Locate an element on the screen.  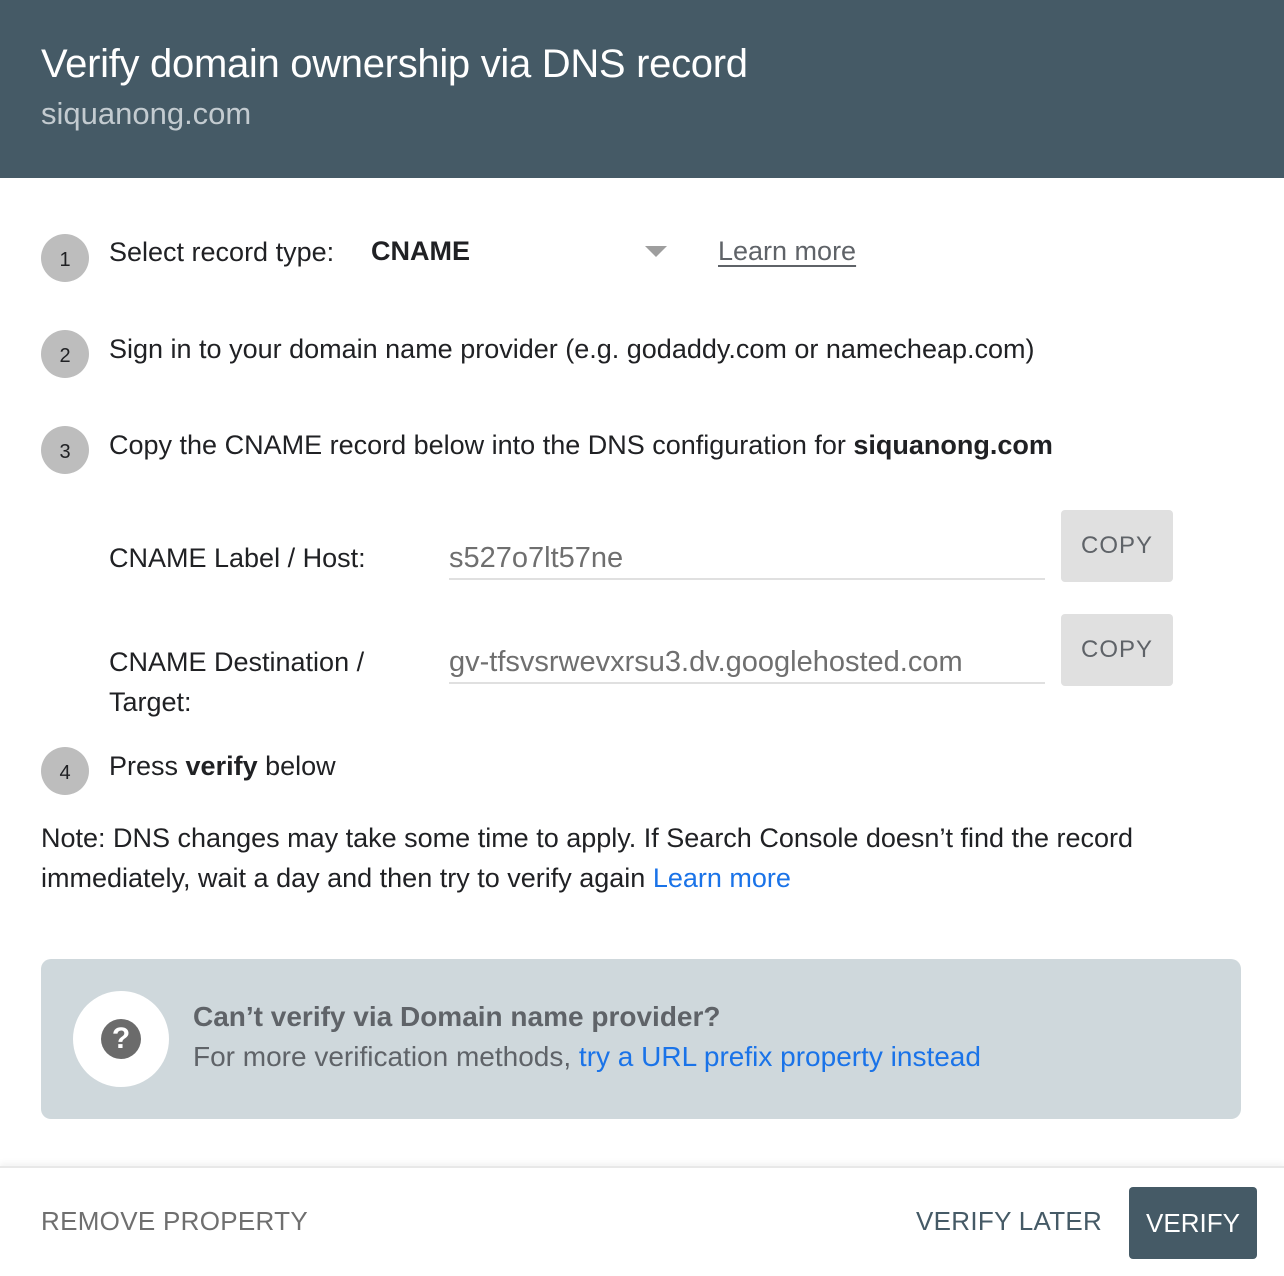
help-icon-container: ? is located at coordinates (121, 1039).